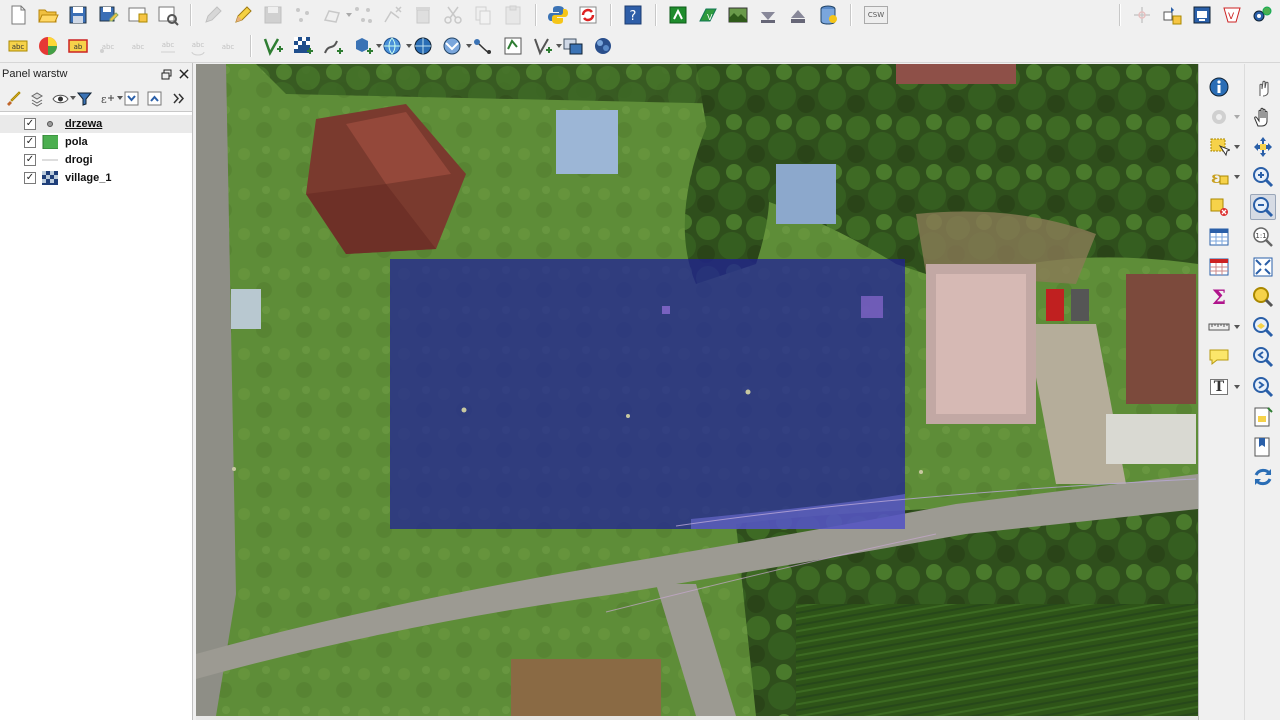 The image size is (1280, 720). Describe the element at coordinates (483, 46) in the screenshot. I see `add-point-cloud-button` at that location.